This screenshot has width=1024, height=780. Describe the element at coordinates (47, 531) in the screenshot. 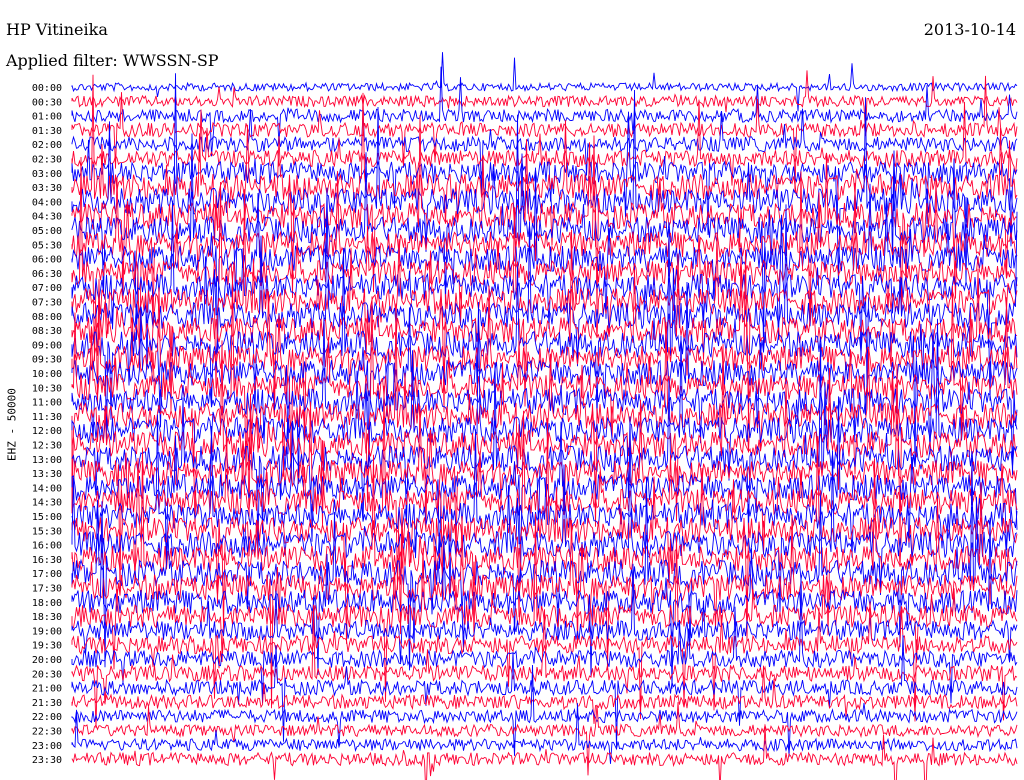

I see `row-label: 15:30` at that location.